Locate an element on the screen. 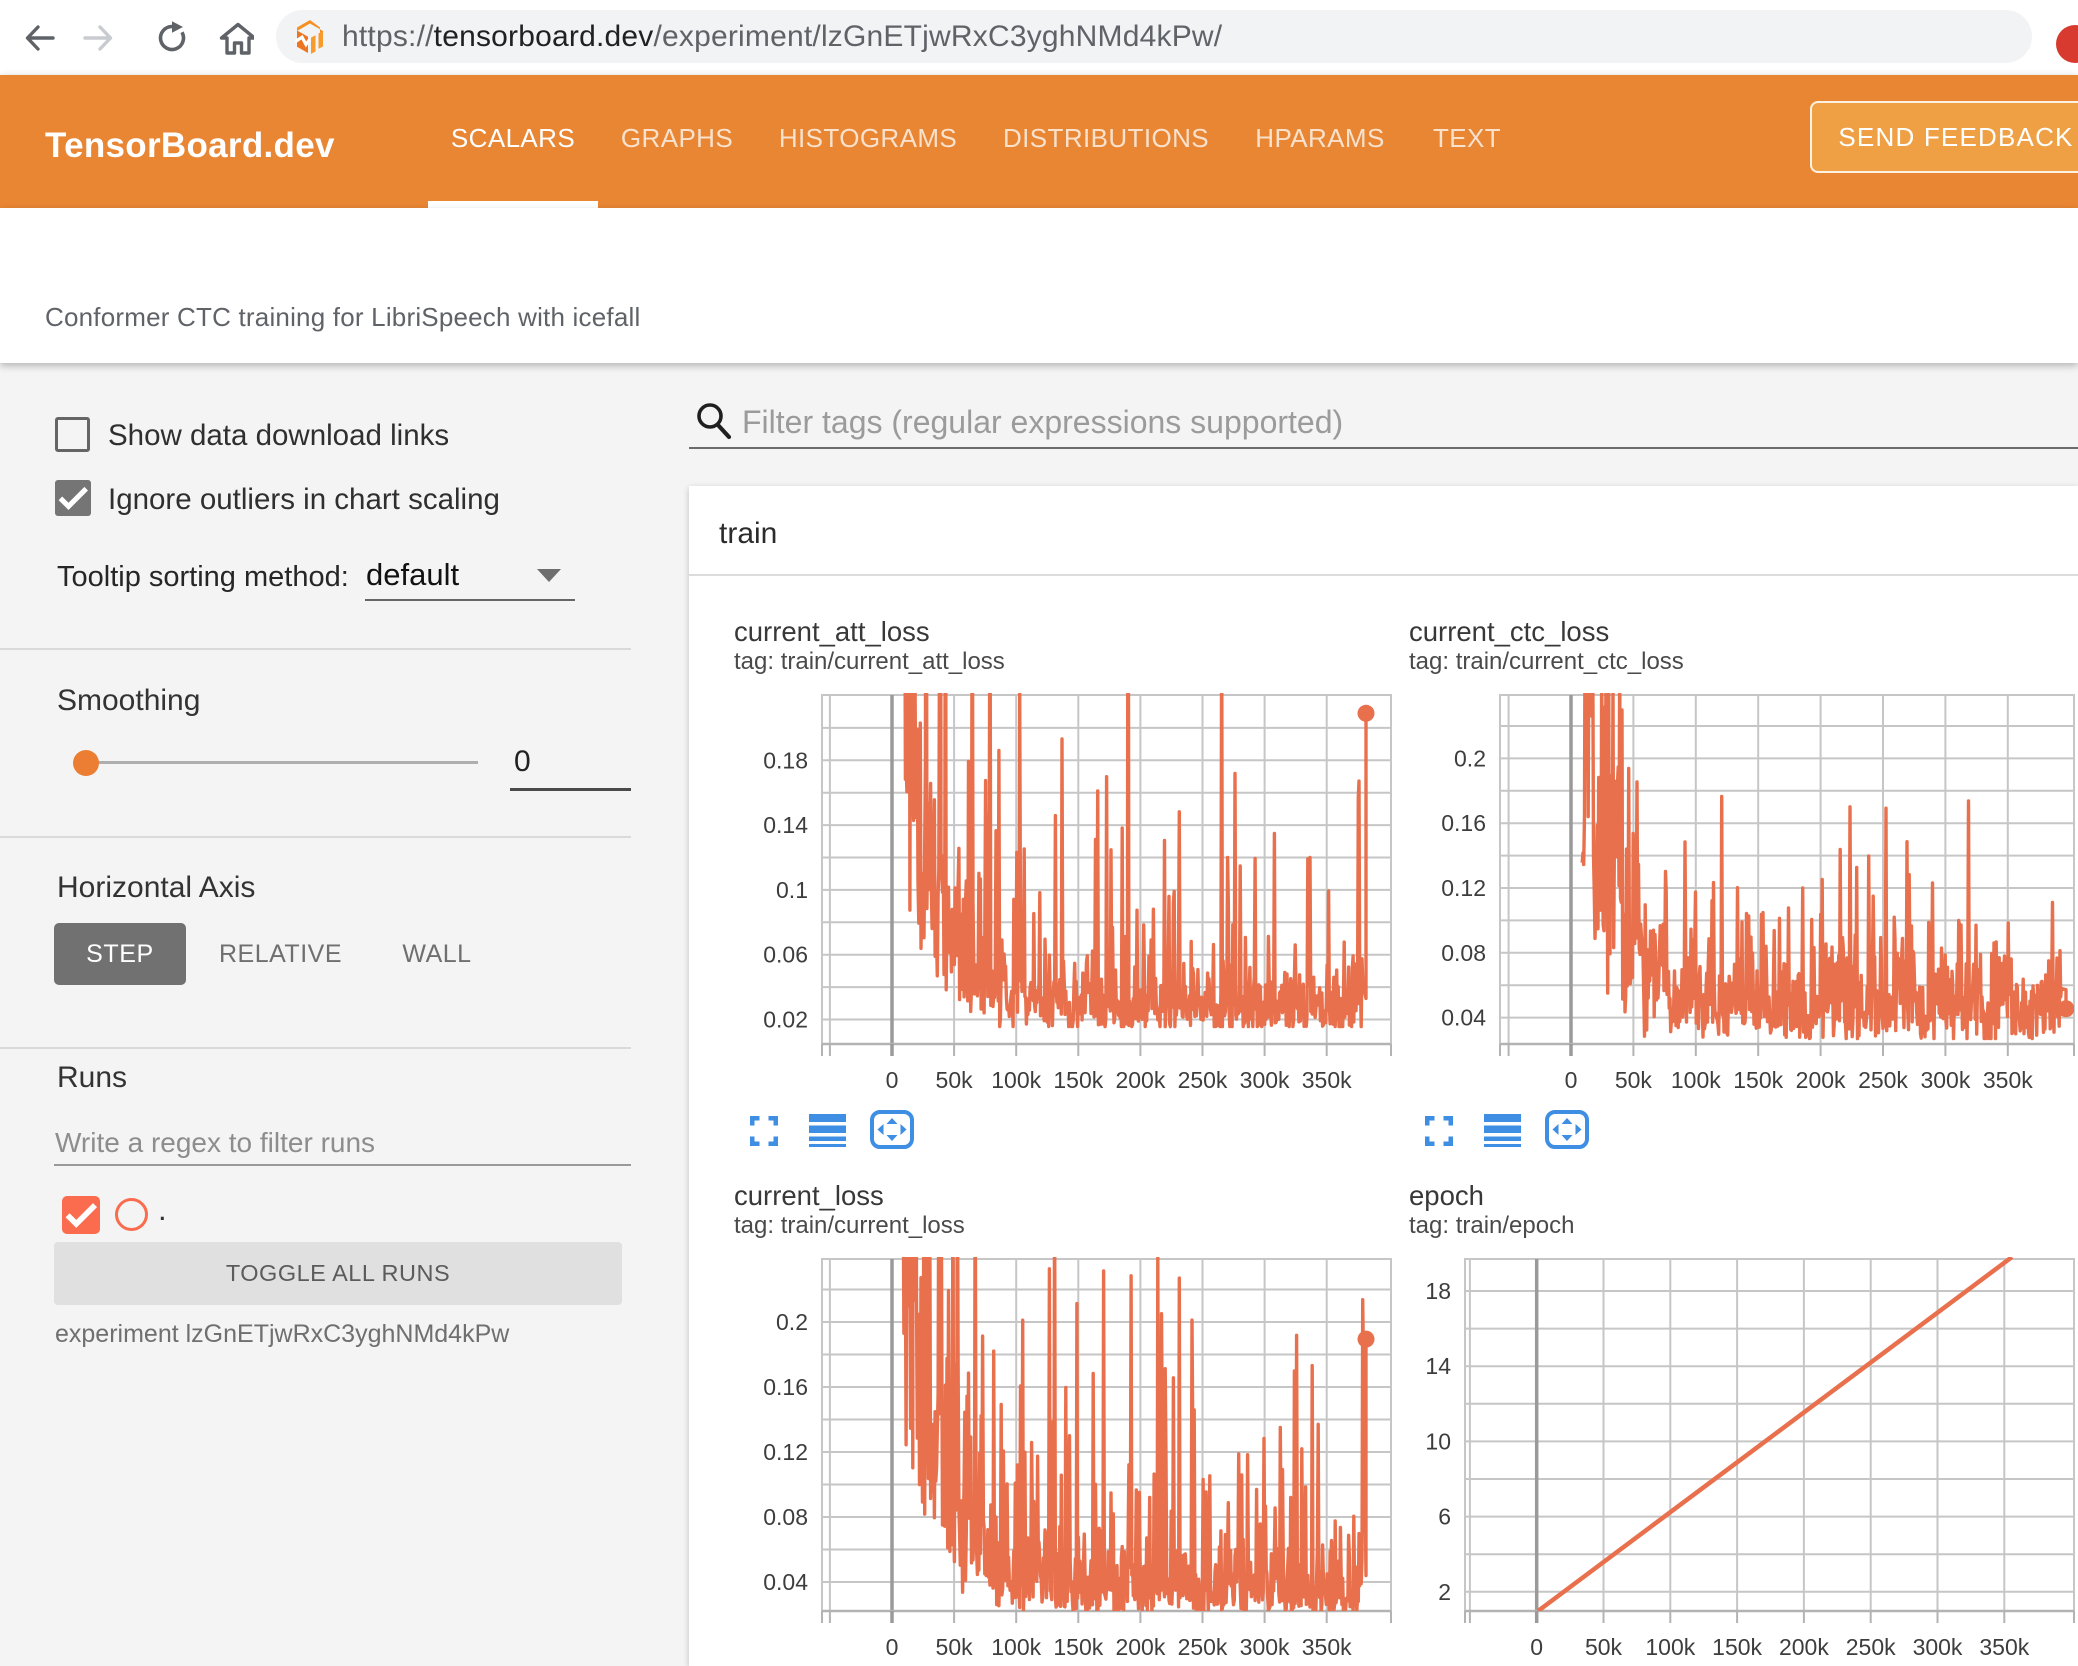 The width and height of the screenshot is (2078, 1666). svg-text: 0.06 is located at coordinates (785, 955).